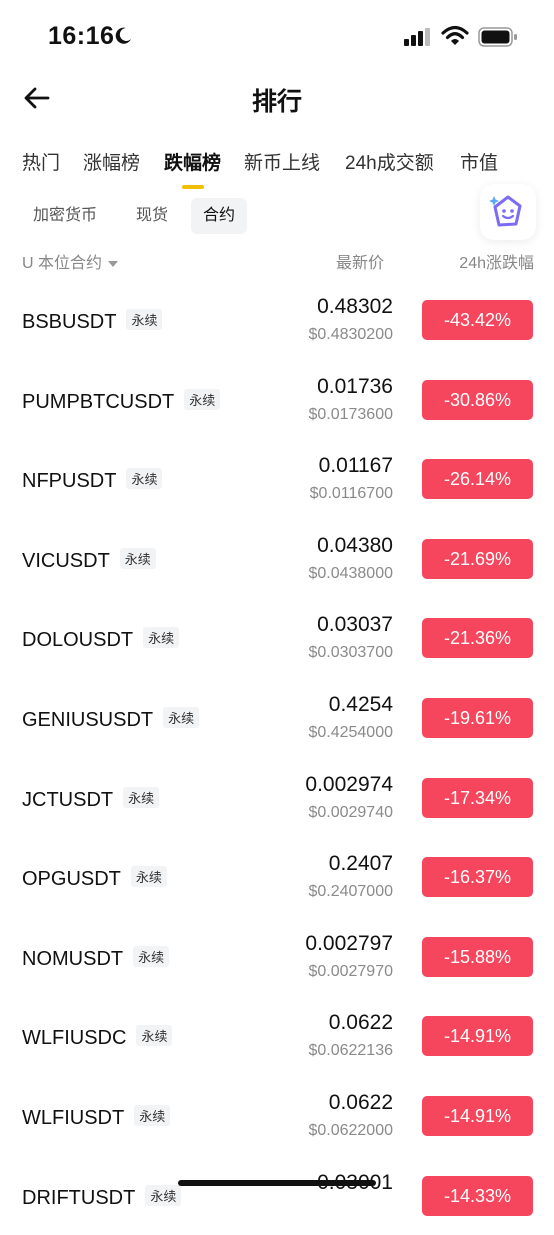  Describe the element at coordinates (360, 704) in the screenshot. I see `last-price: 0.4254` at that location.